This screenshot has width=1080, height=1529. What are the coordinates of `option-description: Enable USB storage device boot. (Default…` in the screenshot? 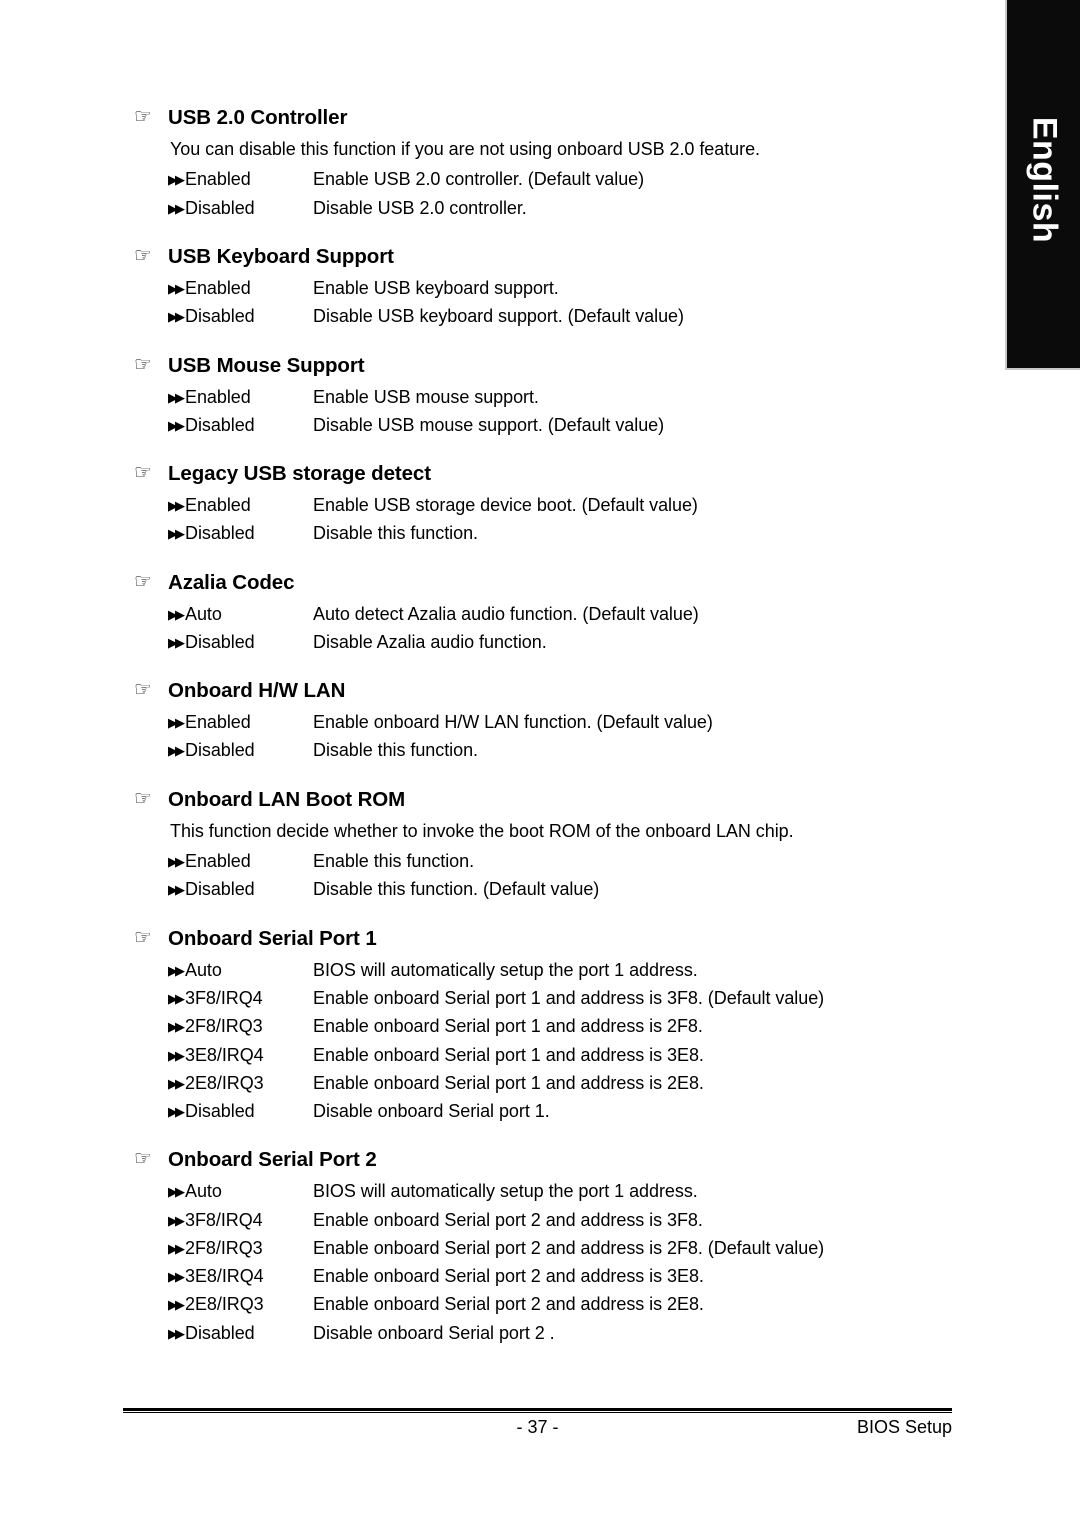 It's located at (505, 505).